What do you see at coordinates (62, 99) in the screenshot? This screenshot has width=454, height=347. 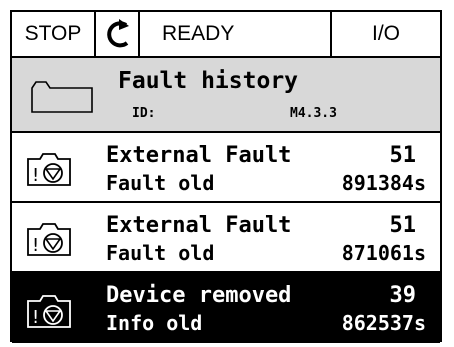 I see `folder-icon` at bounding box center [62, 99].